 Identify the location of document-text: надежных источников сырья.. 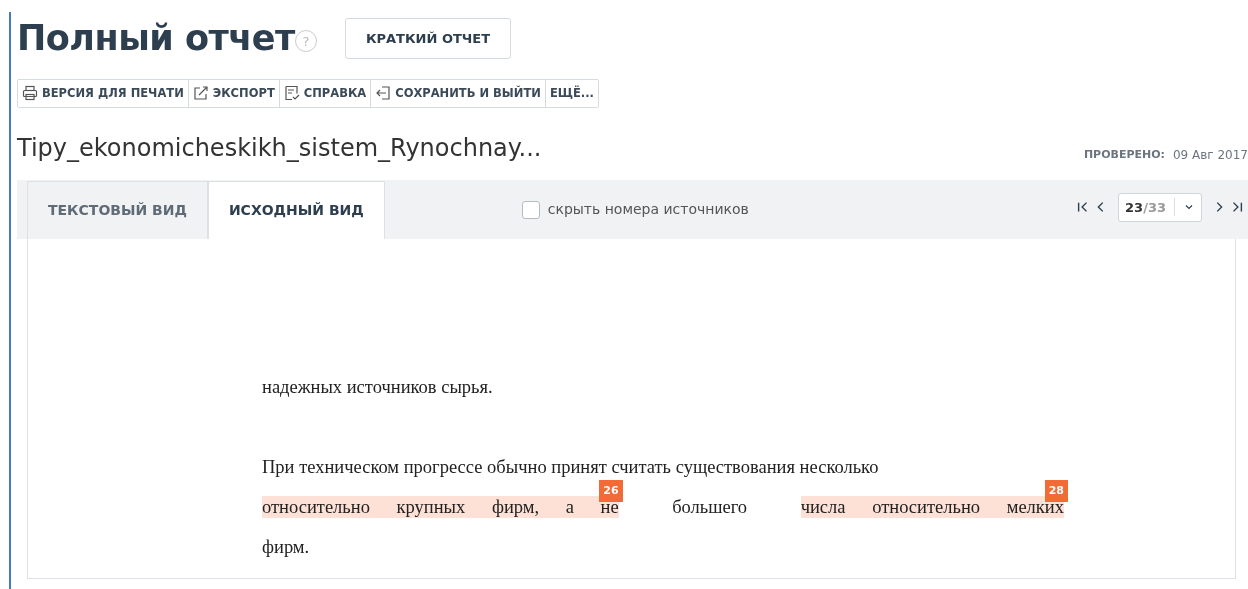
(377, 387).